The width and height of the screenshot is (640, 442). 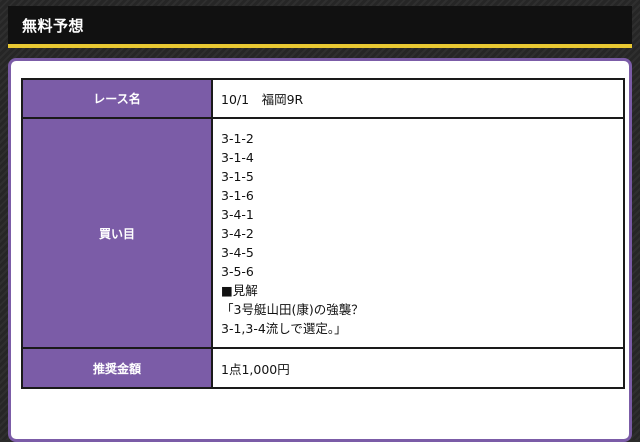 I want to click on table-row: 推奨金額 1点1,000円, so click(x=323, y=368).